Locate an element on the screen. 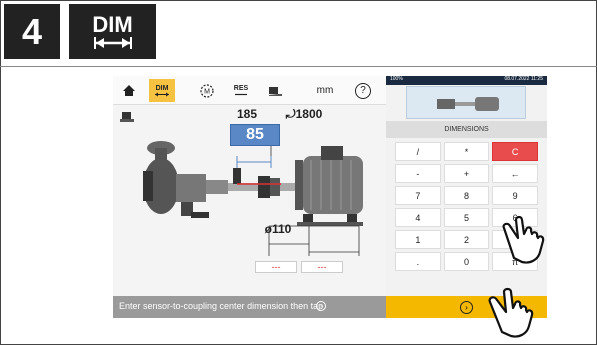 The width and height of the screenshot is (597, 345). home-button is located at coordinates (129, 90).